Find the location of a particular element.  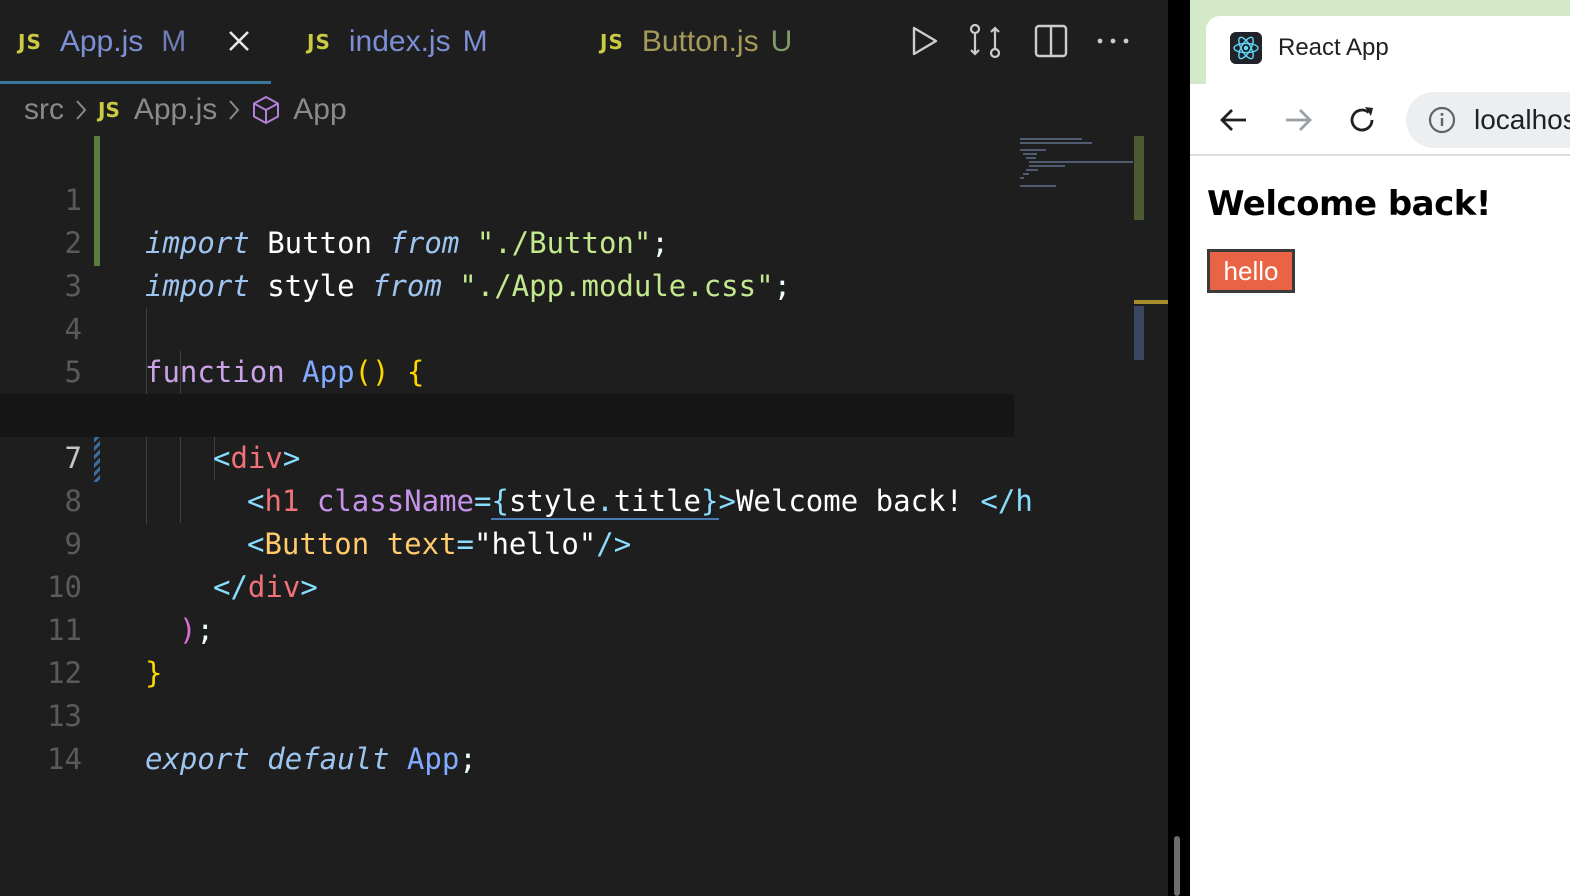

code-line: 5 return ( is located at coordinates (507, 370).